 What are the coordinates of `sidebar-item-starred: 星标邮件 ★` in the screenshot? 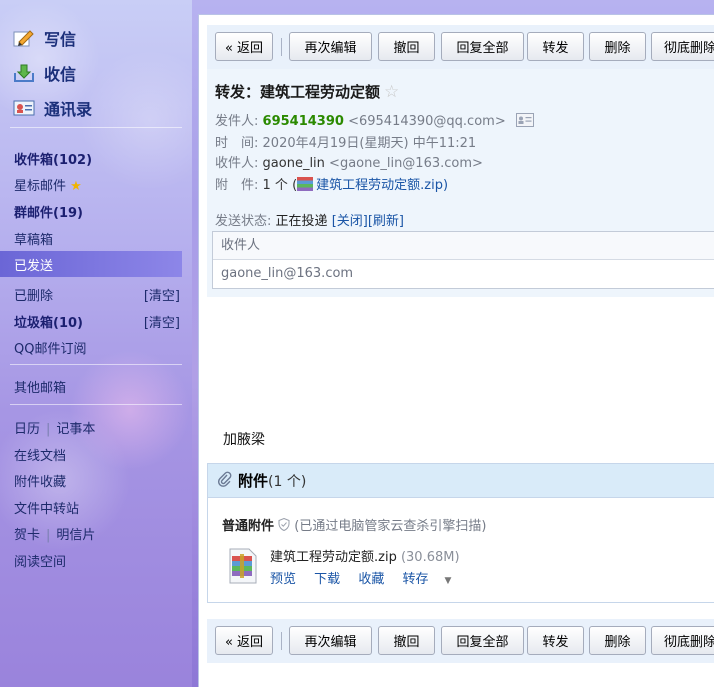 It's located at (48, 184).